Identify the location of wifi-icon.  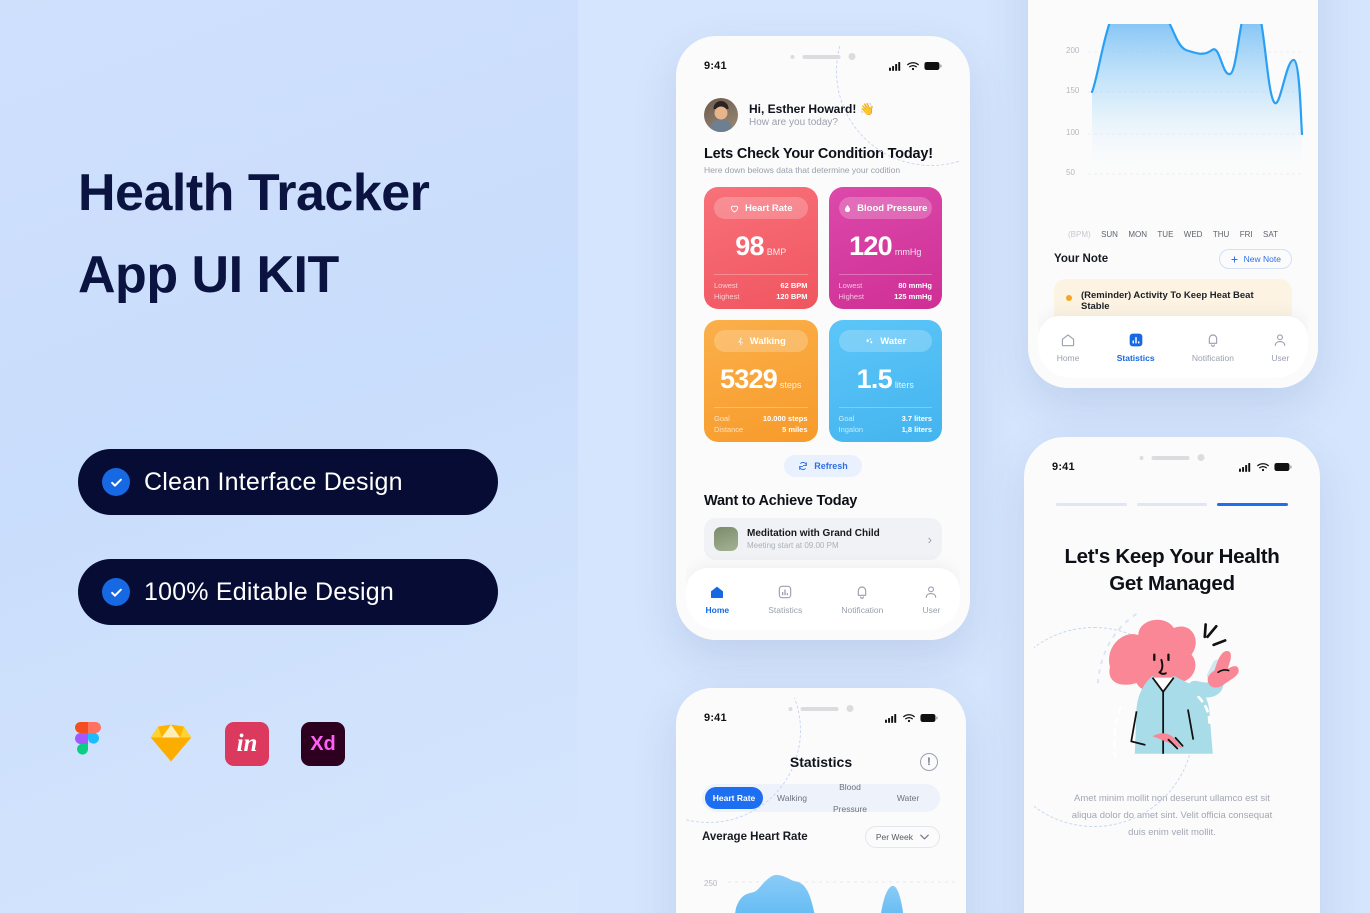
(1263, 467).